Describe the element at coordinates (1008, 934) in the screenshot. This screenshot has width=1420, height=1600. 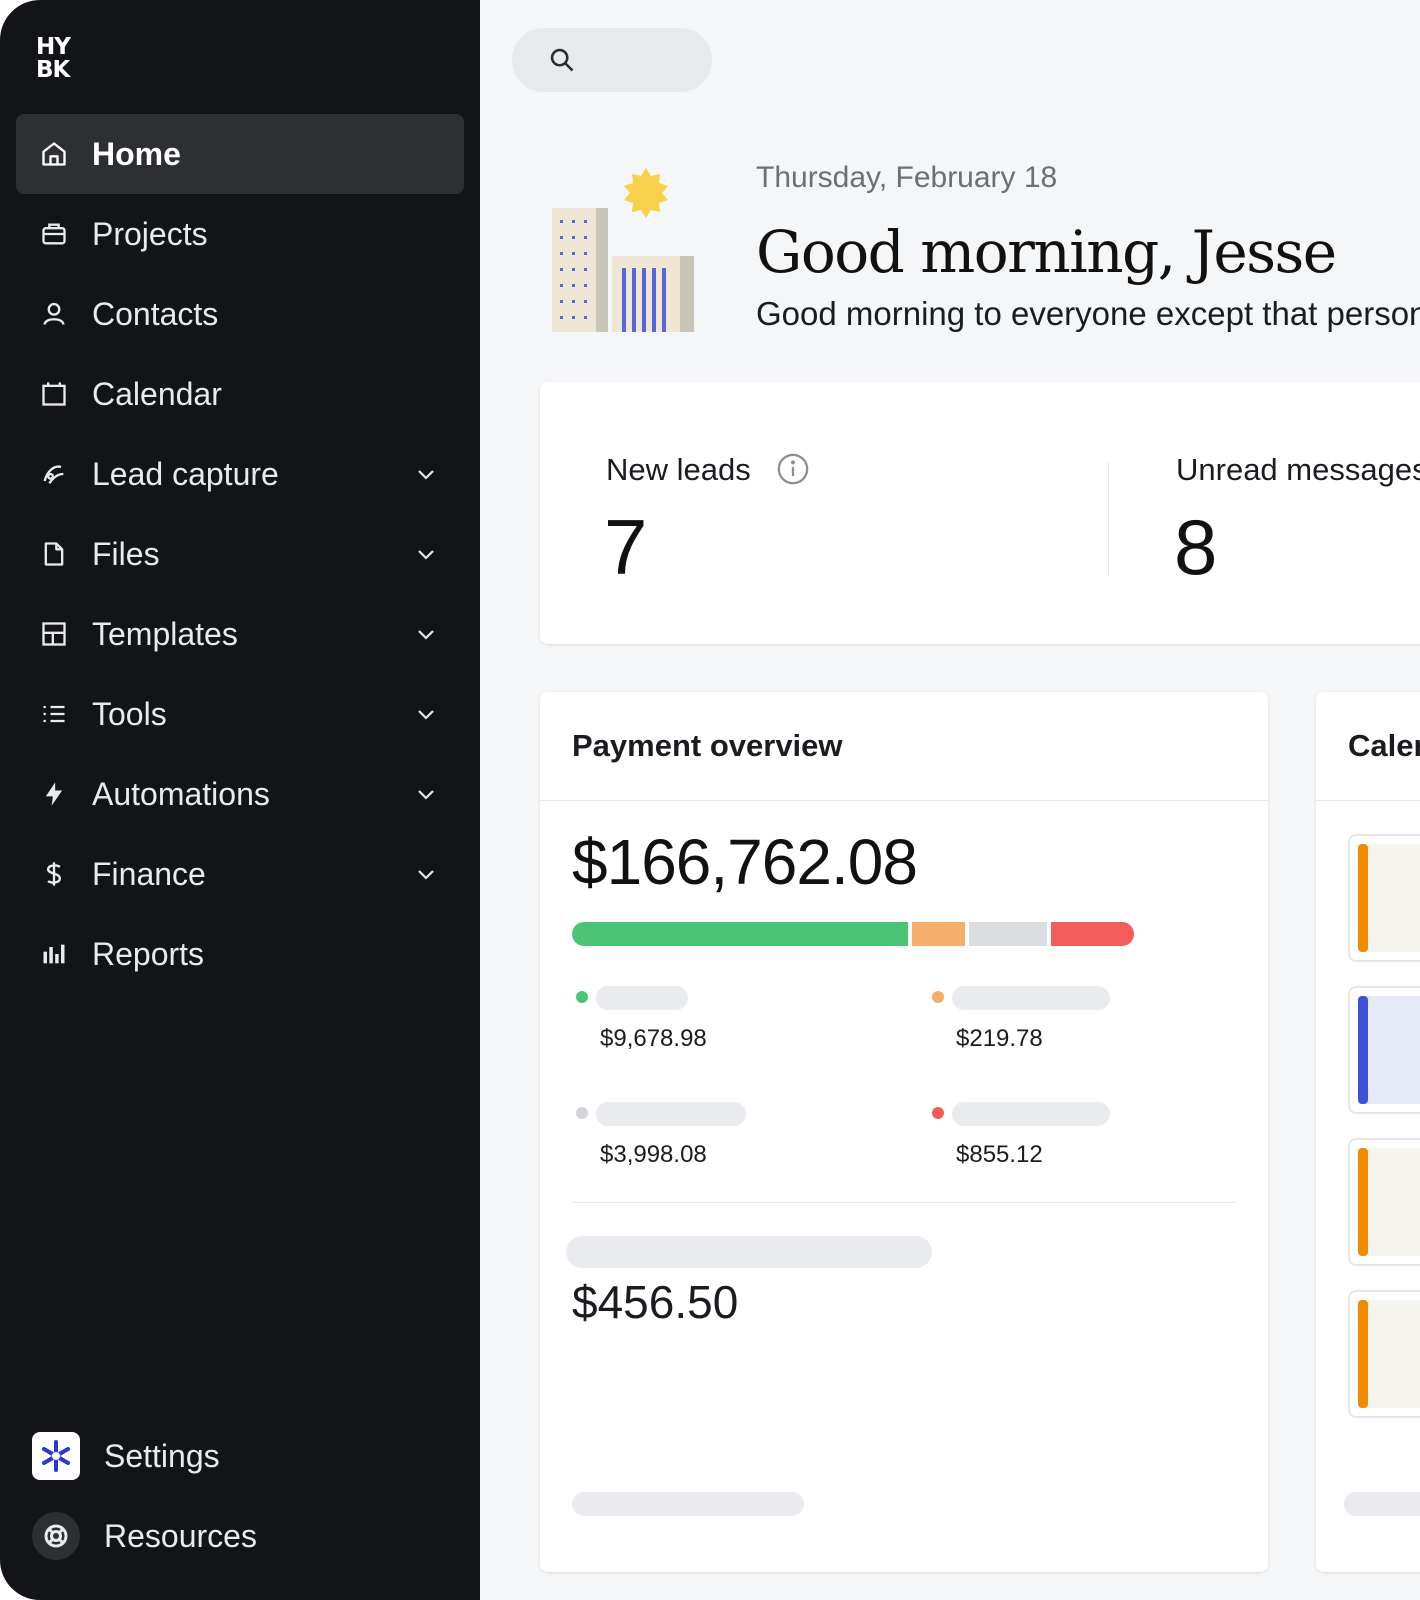
I see `payment-bar-pending` at that location.